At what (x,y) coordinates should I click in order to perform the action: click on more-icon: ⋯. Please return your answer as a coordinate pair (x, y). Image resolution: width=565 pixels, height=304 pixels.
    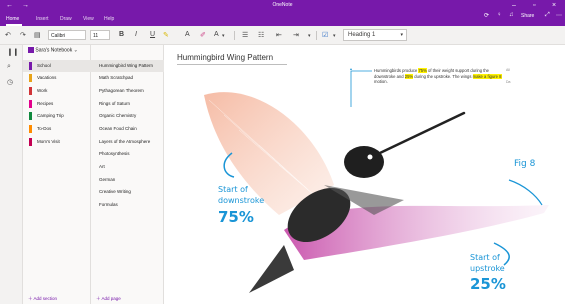
    Looking at the image, I should click on (559, 15).